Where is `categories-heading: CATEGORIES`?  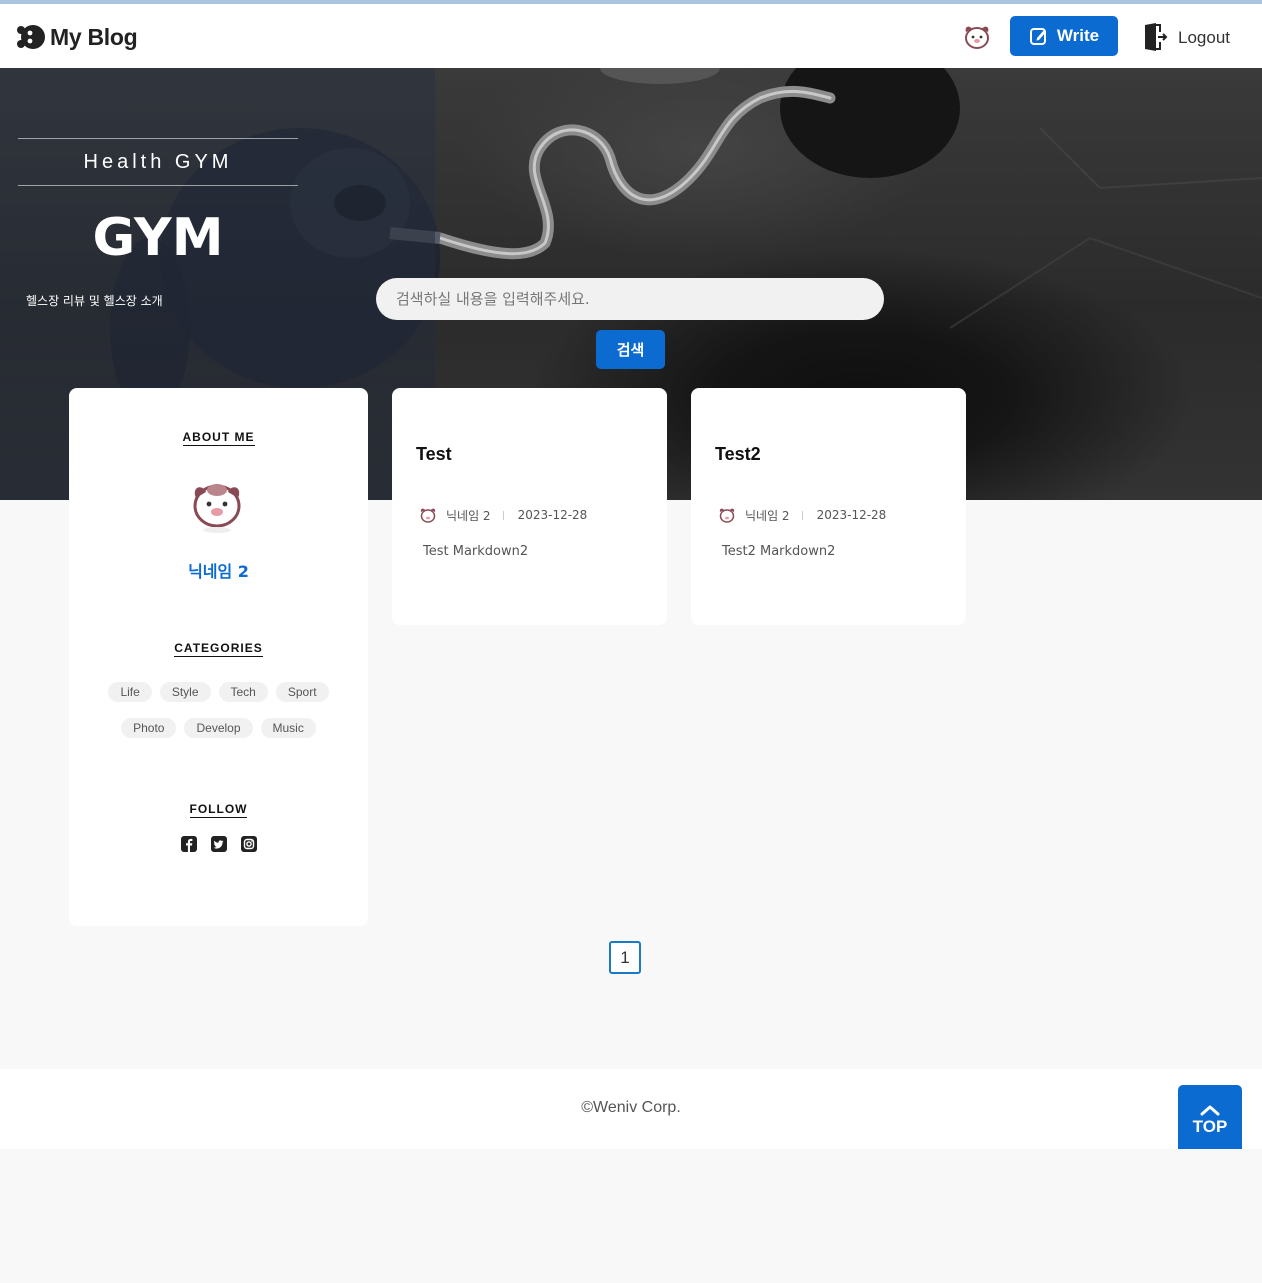 categories-heading: CATEGORIES is located at coordinates (218, 649).